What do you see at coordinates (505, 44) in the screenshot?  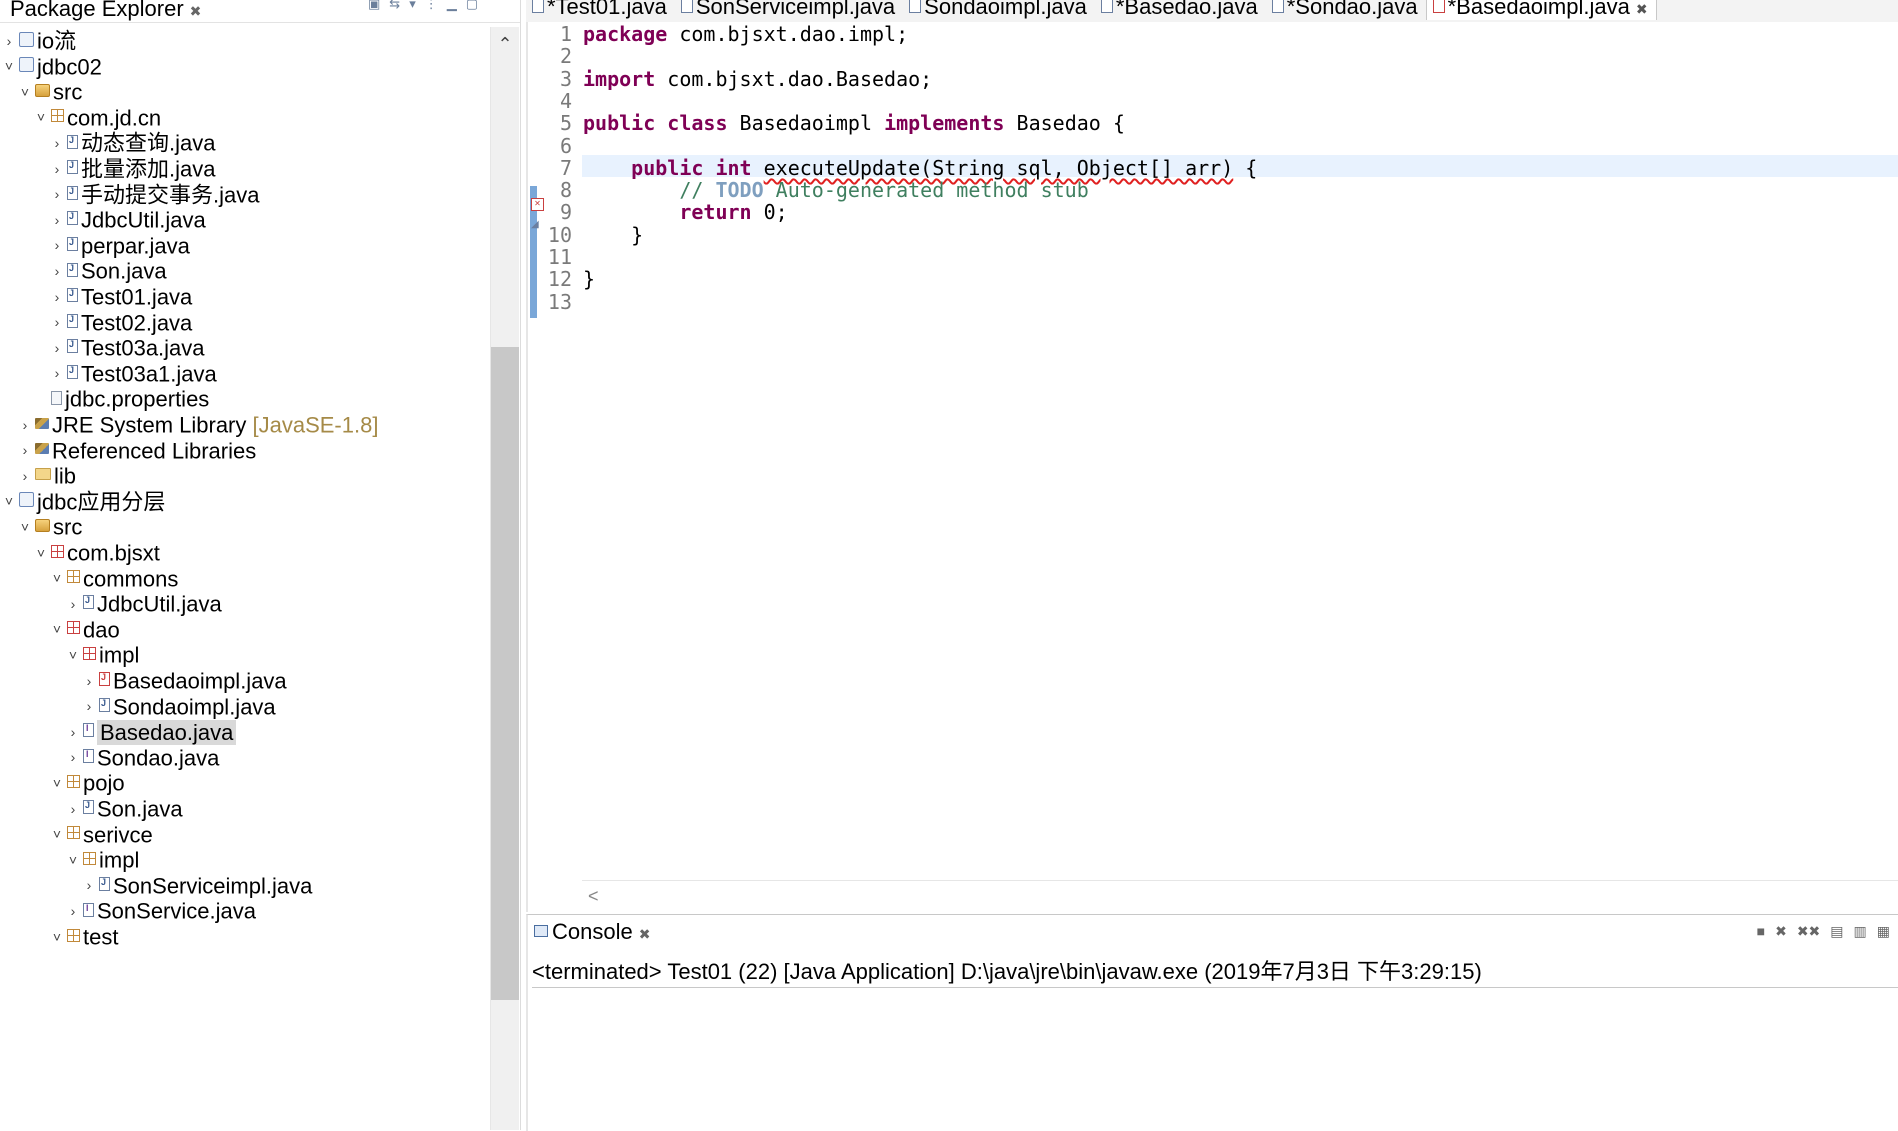 I see `scroll-up-icon: ⌃` at bounding box center [505, 44].